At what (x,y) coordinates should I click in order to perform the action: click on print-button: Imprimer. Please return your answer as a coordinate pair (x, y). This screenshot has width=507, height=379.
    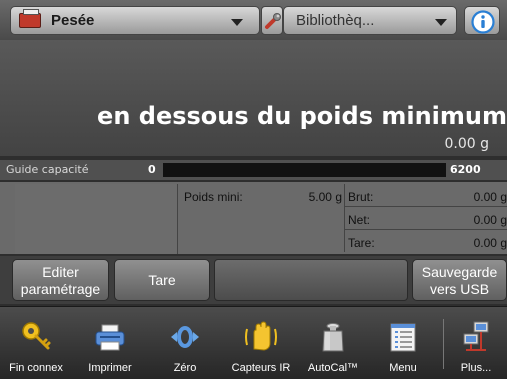
    Looking at the image, I should click on (110, 343).